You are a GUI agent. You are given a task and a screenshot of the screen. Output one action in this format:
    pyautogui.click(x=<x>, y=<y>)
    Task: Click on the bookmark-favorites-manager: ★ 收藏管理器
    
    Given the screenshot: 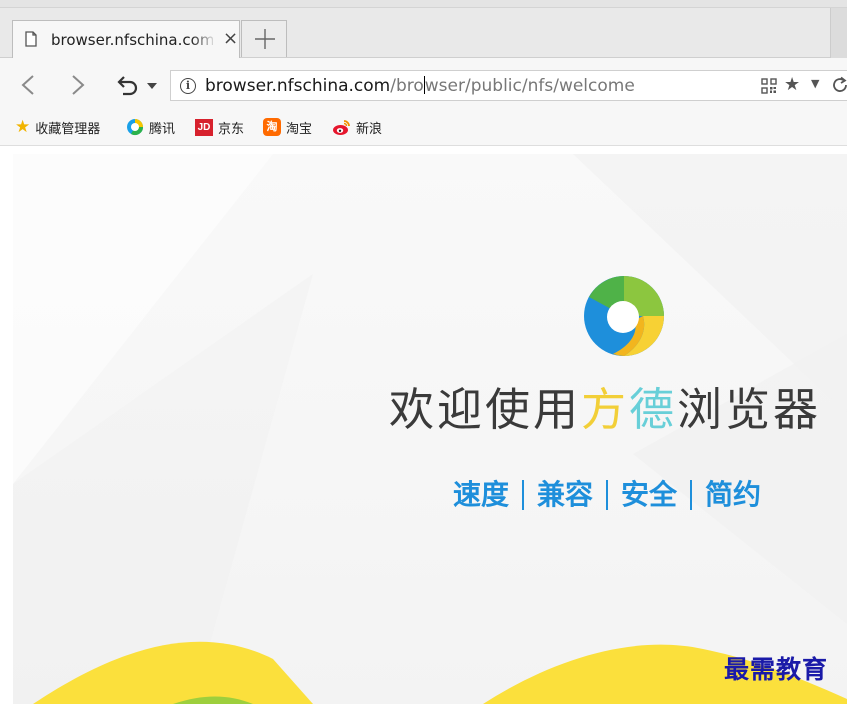 What is the action you would take?
    pyautogui.click(x=57, y=127)
    